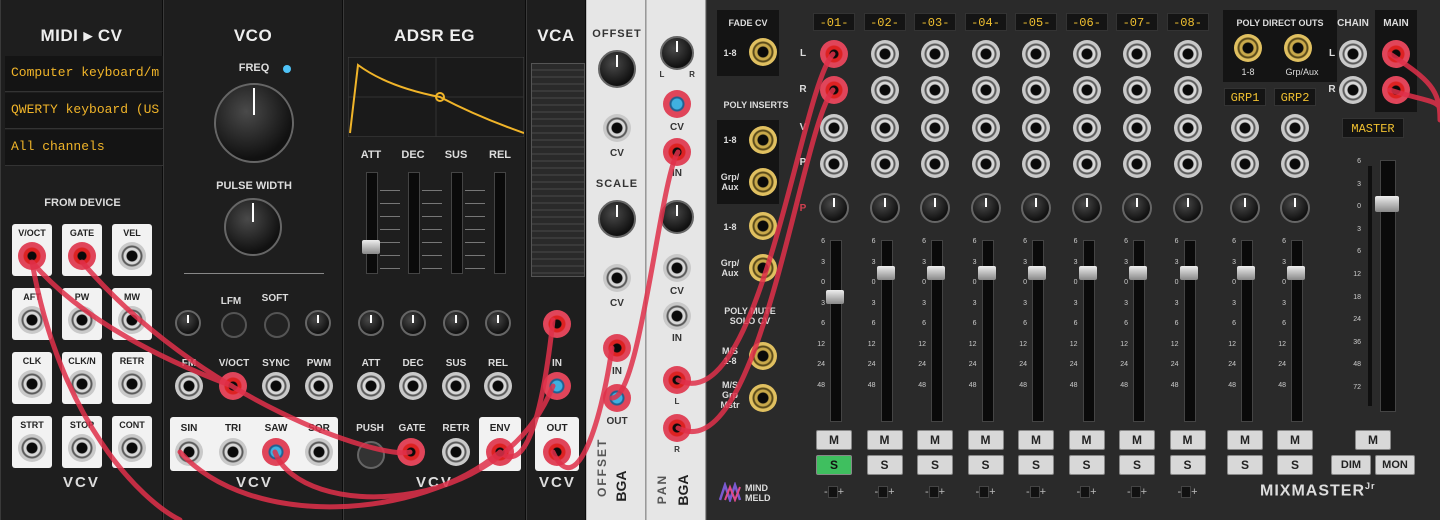  I want to click on mute-solo-18-jack, so click(763, 356).